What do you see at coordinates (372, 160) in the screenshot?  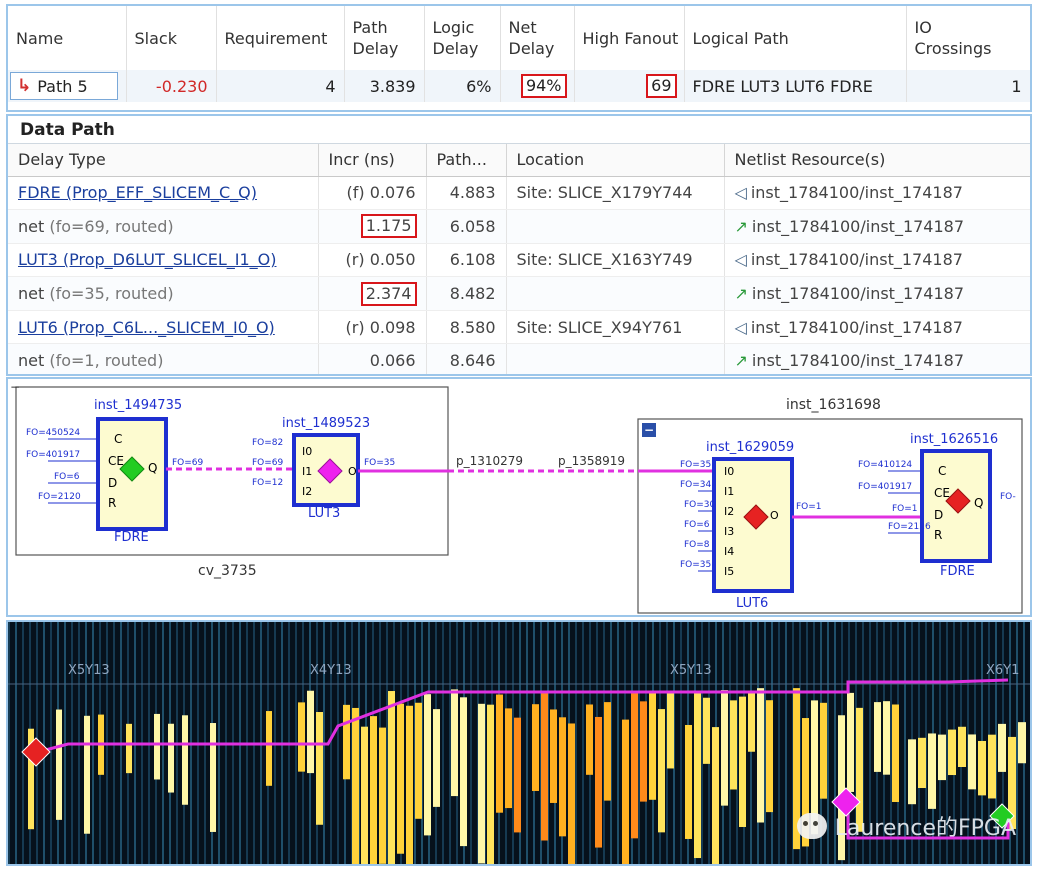 I see `col-header-incr: Incr (ns)` at bounding box center [372, 160].